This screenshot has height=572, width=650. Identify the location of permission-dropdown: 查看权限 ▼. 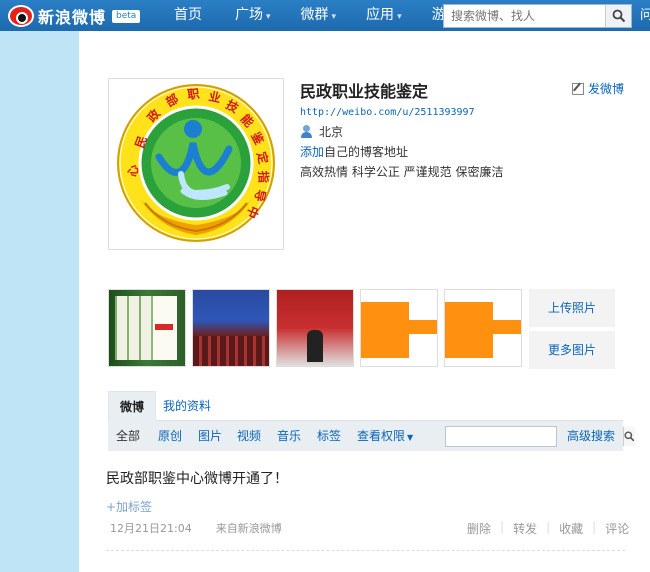
(385, 437).